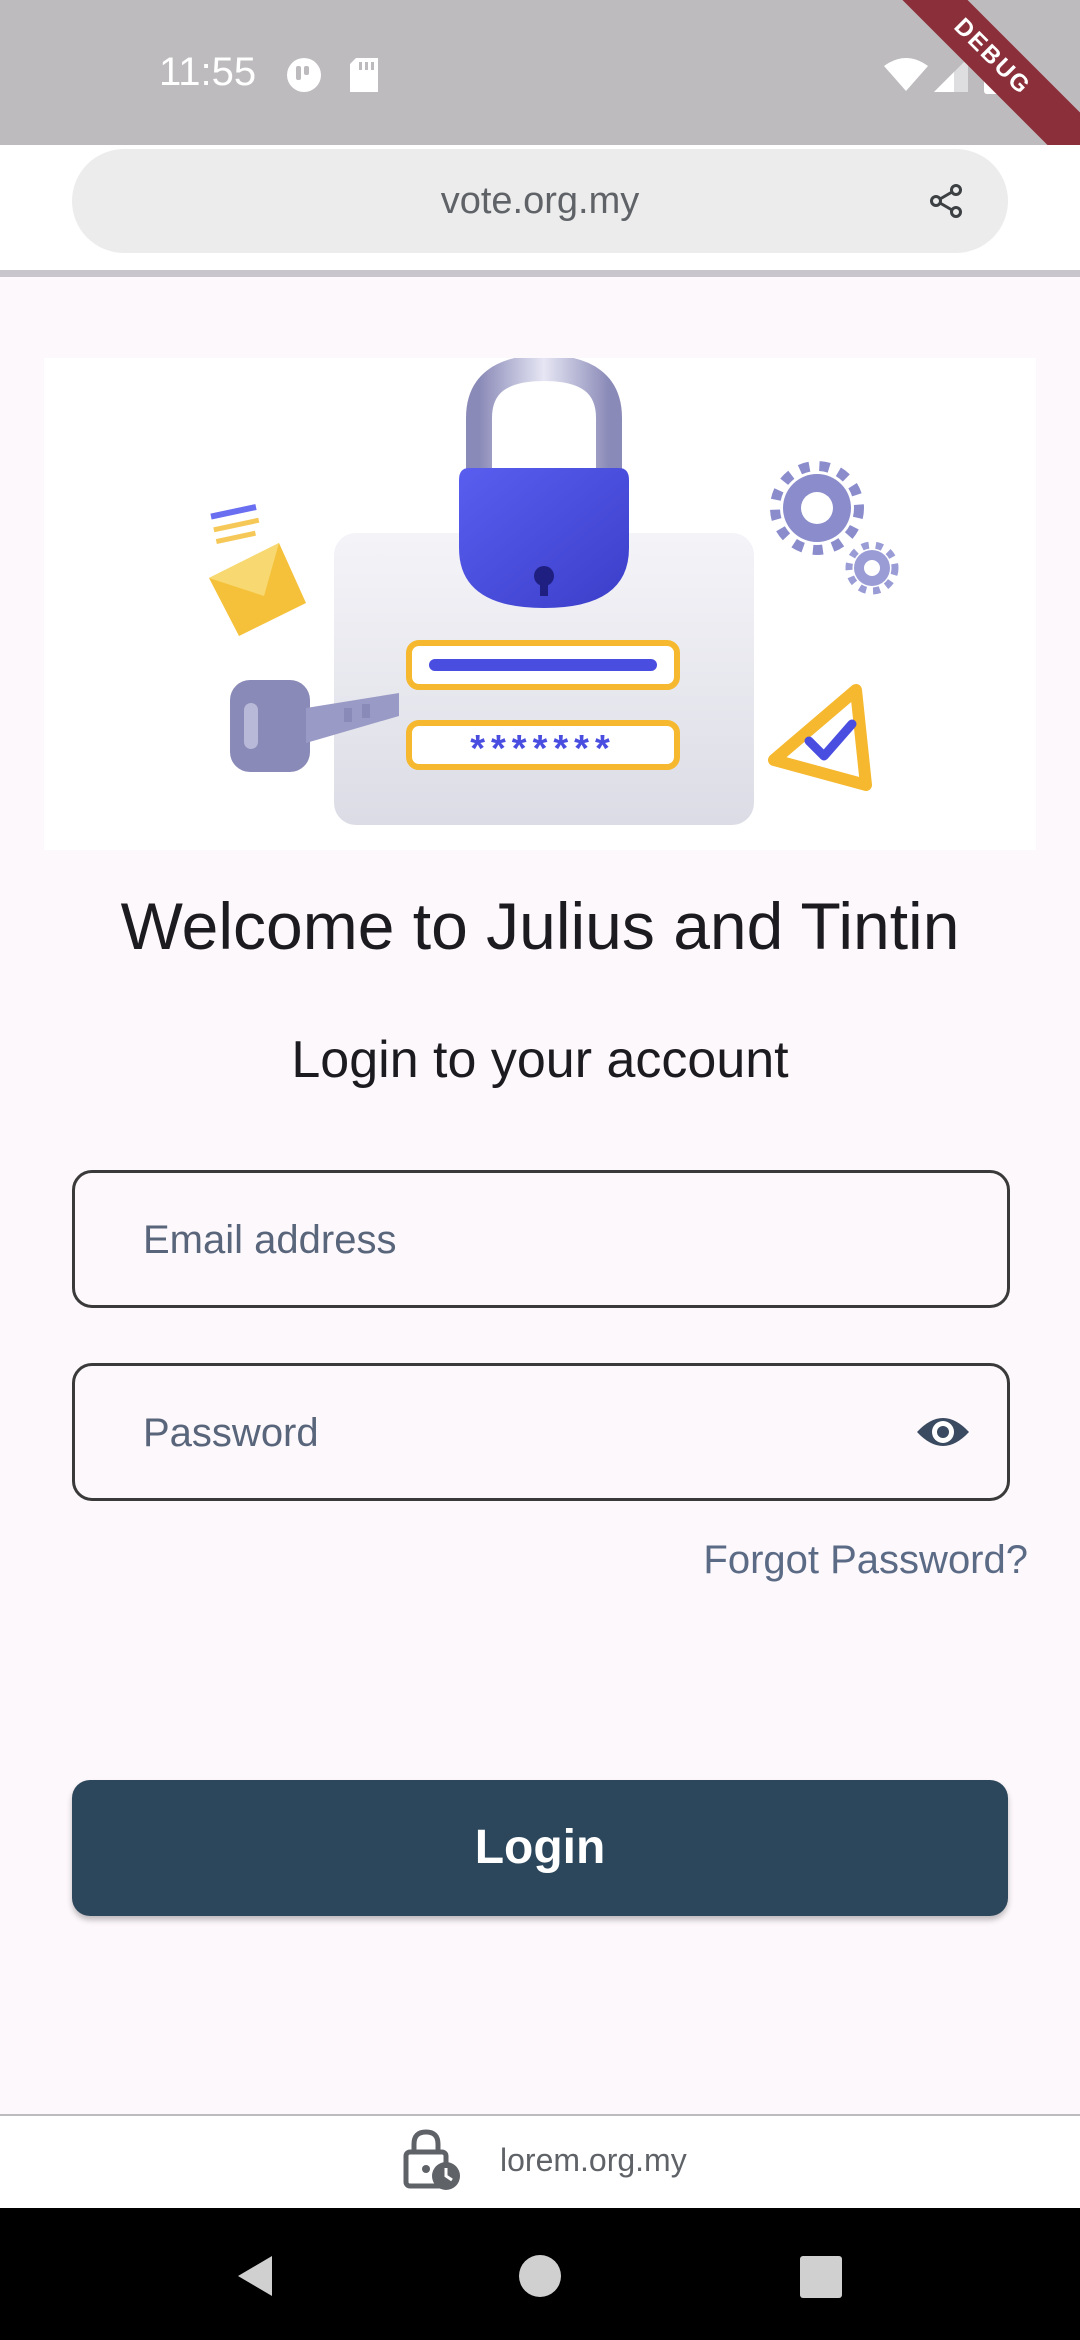 The image size is (1080, 2340). What do you see at coordinates (943, 1432) in the screenshot?
I see `eye-icon` at bounding box center [943, 1432].